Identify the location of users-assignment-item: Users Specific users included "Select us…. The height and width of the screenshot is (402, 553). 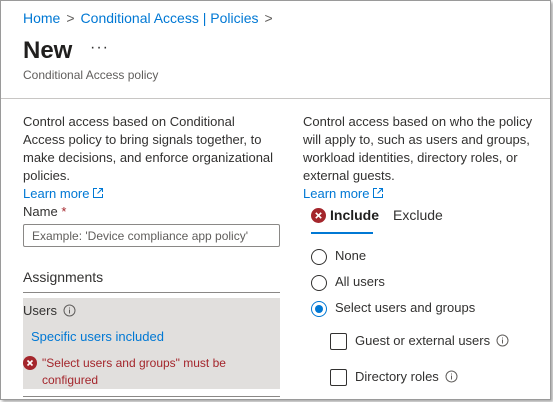
(151, 343).